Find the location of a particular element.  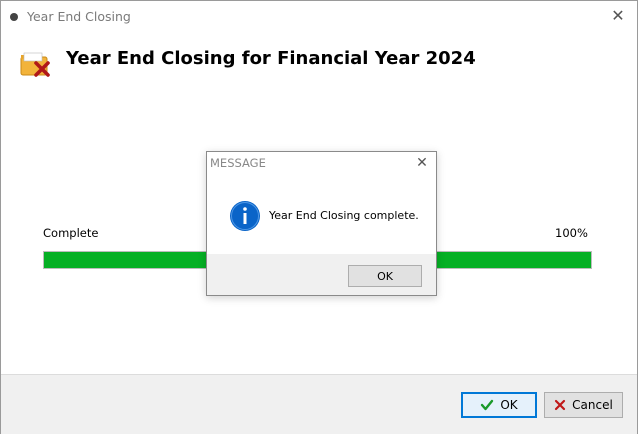

title-bar: Year End Closing ✕ is located at coordinates (319, 17).